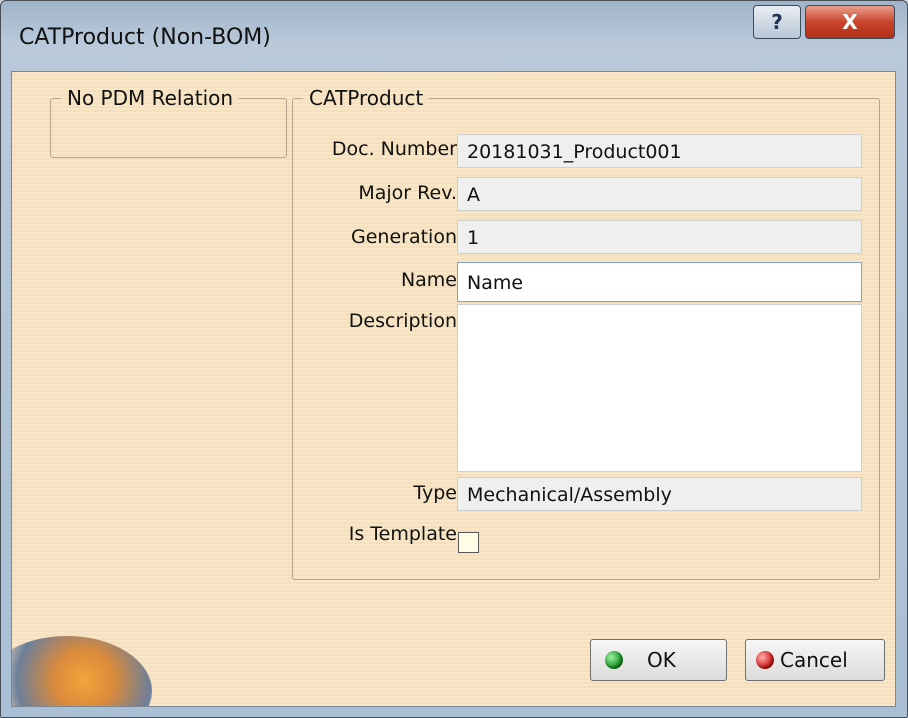 The width and height of the screenshot is (908, 718). Describe the element at coordinates (659, 237) in the screenshot. I see `generation-field: 1` at that location.